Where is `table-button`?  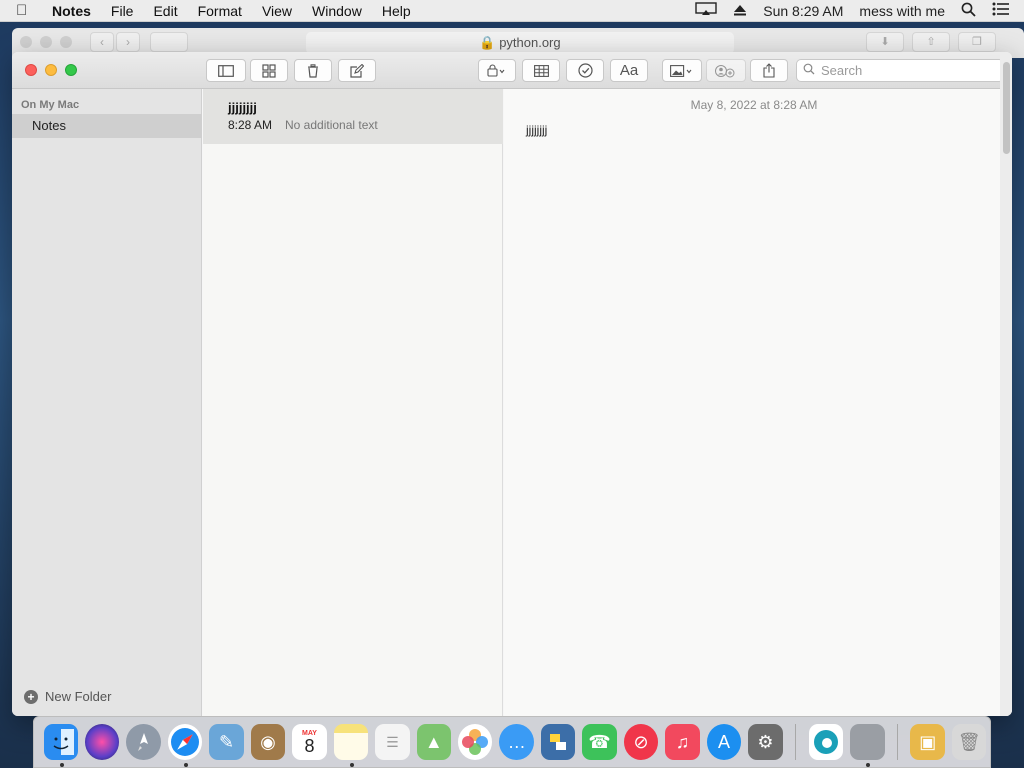
table-button is located at coordinates (541, 70).